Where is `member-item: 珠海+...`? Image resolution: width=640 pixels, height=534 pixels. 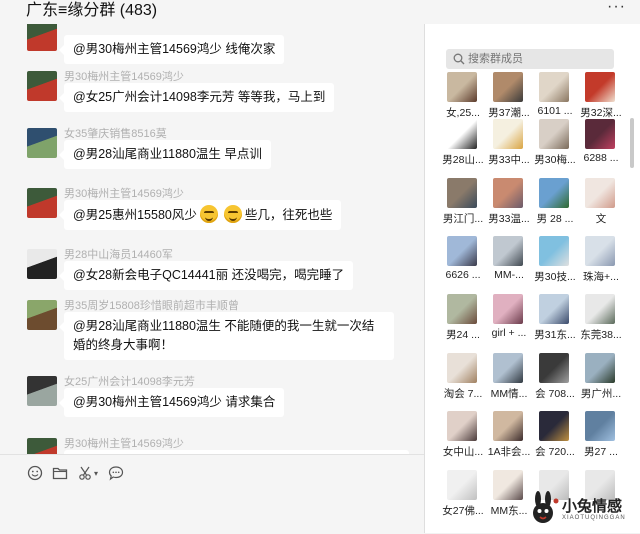 member-item: 珠海+... is located at coordinates (601, 265).